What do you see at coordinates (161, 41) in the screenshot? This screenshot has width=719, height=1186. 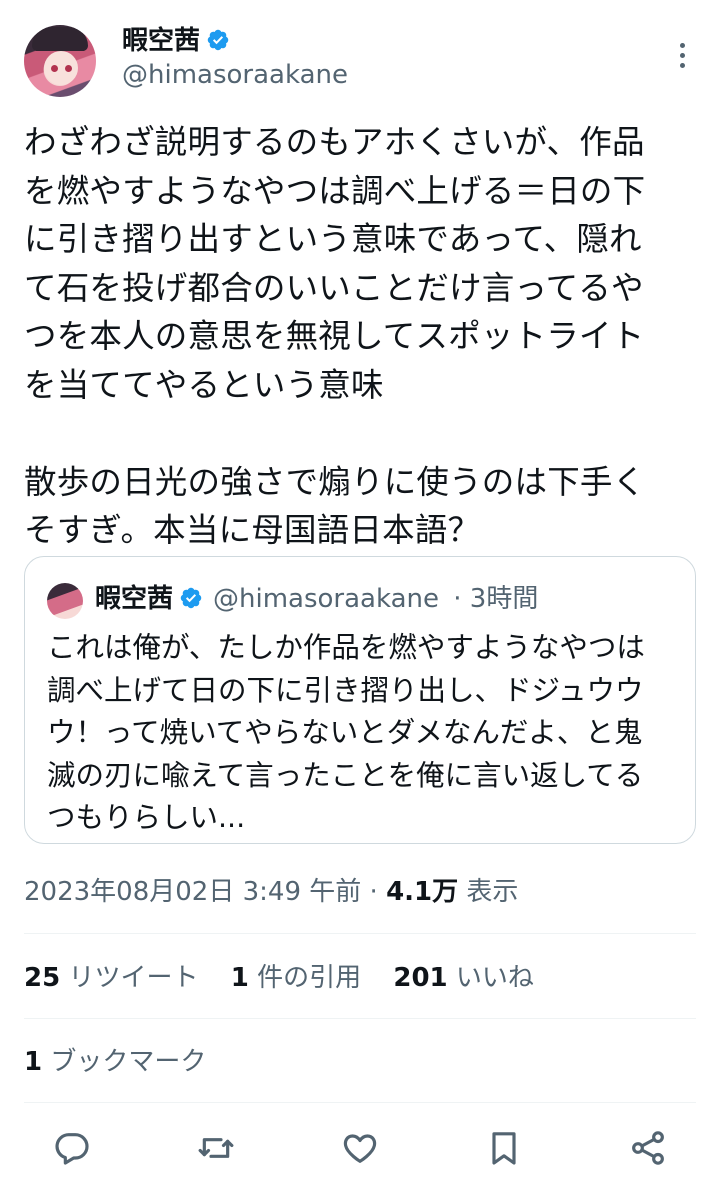 I see `author-display-name: 暇空茜` at bounding box center [161, 41].